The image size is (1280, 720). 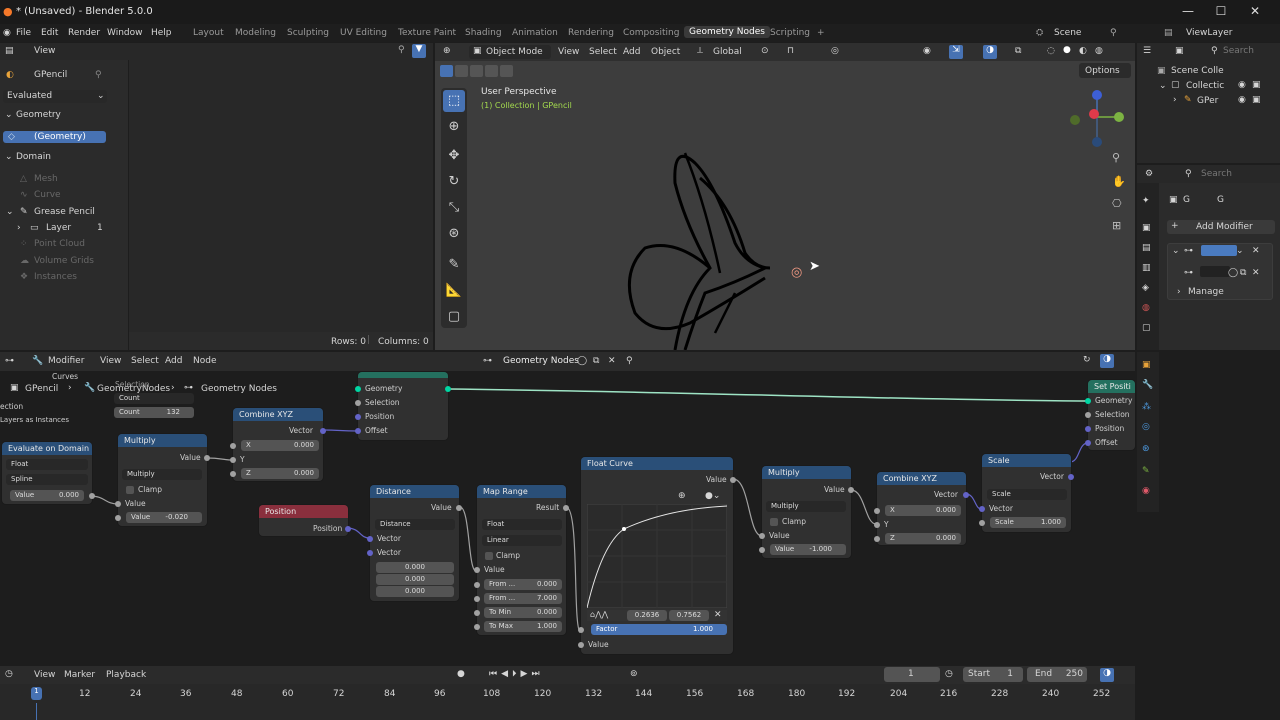 I want to click on zoom-in-icon: ⊕, so click(x=682, y=496).